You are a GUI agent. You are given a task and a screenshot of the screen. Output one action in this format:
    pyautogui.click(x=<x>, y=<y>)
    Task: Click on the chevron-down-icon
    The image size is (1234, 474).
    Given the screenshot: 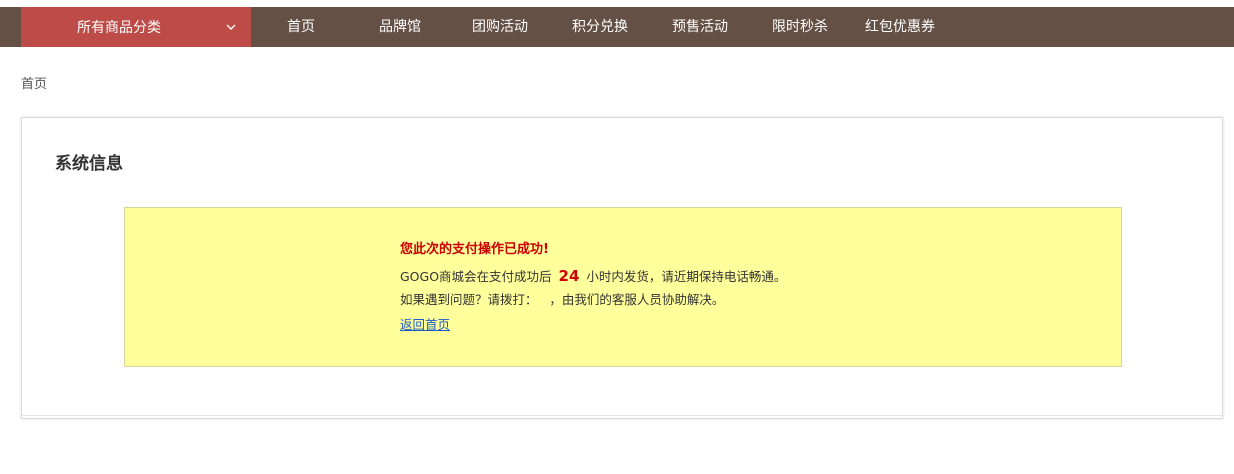 What is the action you would take?
    pyautogui.click(x=231, y=27)
    